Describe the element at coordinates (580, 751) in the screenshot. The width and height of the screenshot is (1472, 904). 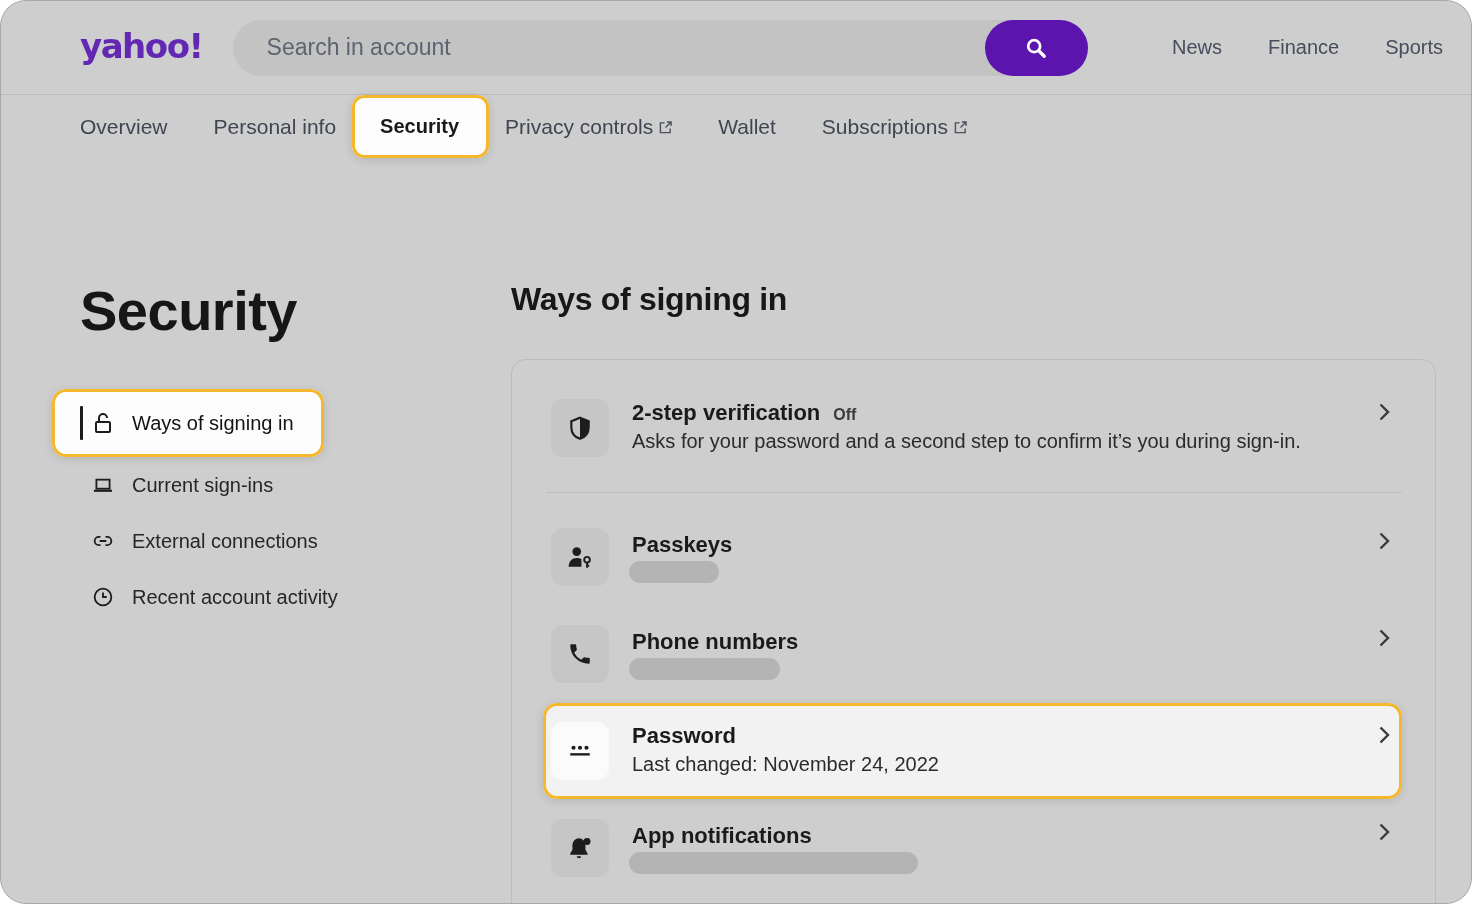
I see `password-dots-icon` at that location.